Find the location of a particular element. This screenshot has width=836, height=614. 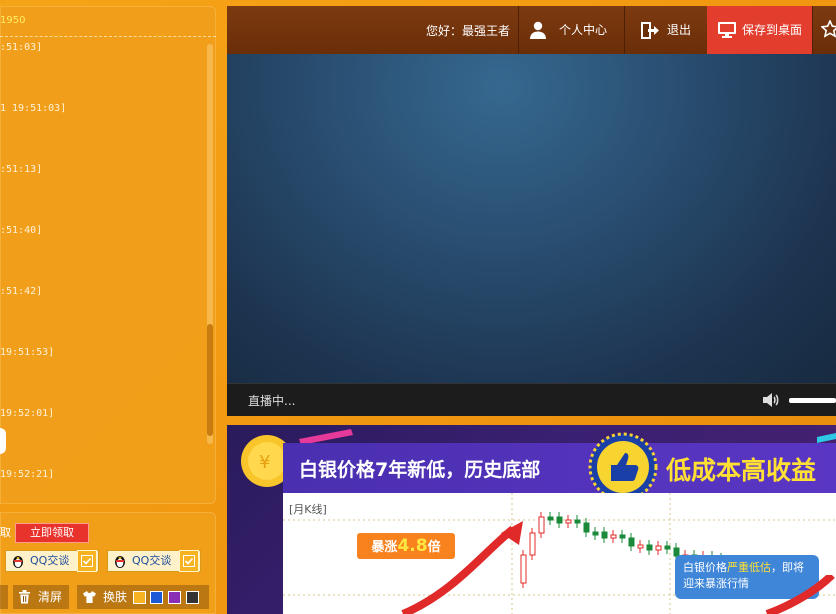

ad-arrow-decoration is located at coordinates (800, 594).